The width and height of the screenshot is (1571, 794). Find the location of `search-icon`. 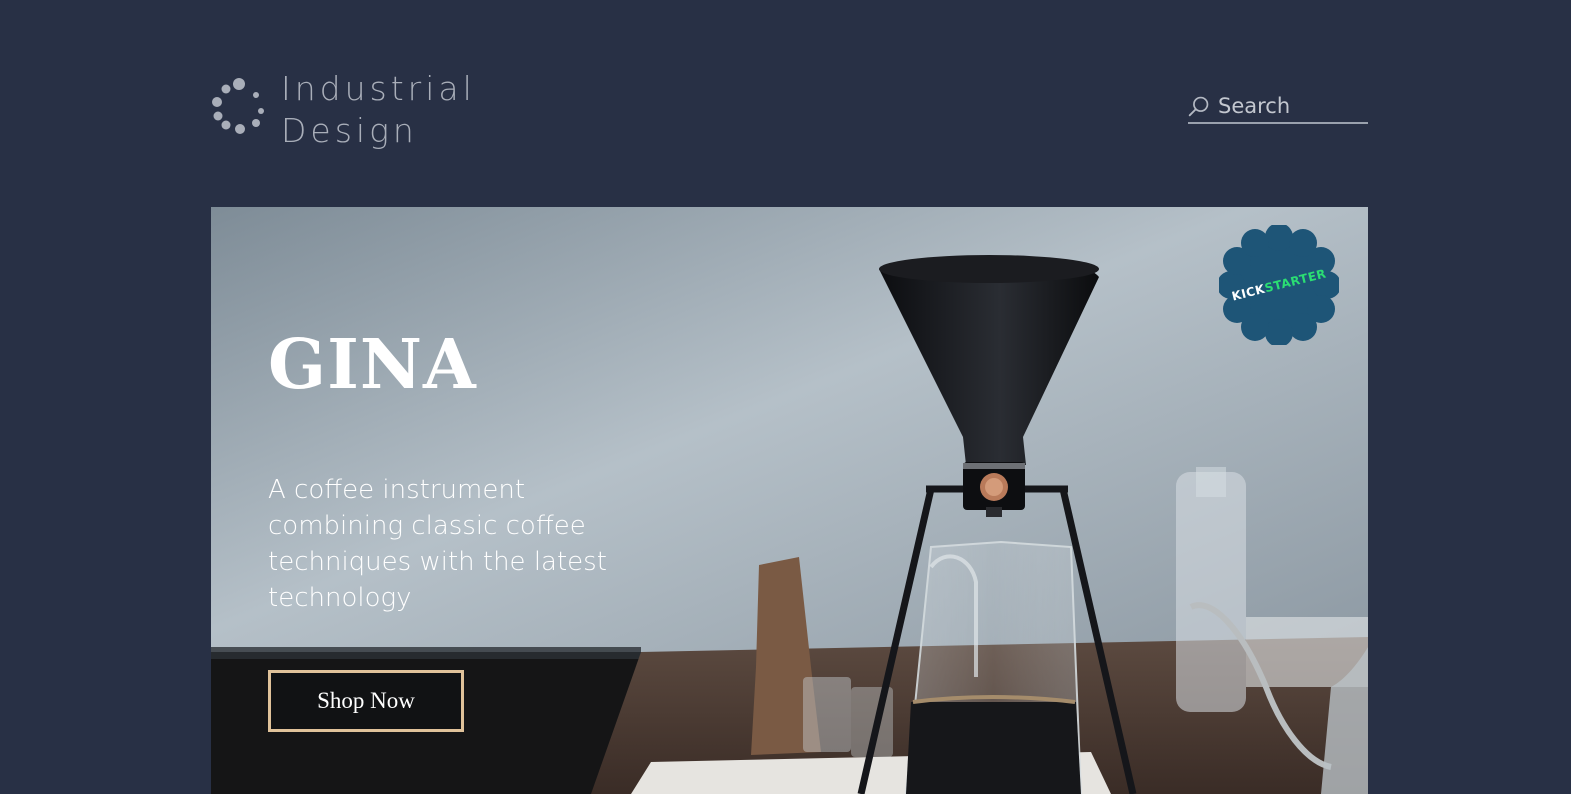

search-icon is located at coordinates (1199, 106).